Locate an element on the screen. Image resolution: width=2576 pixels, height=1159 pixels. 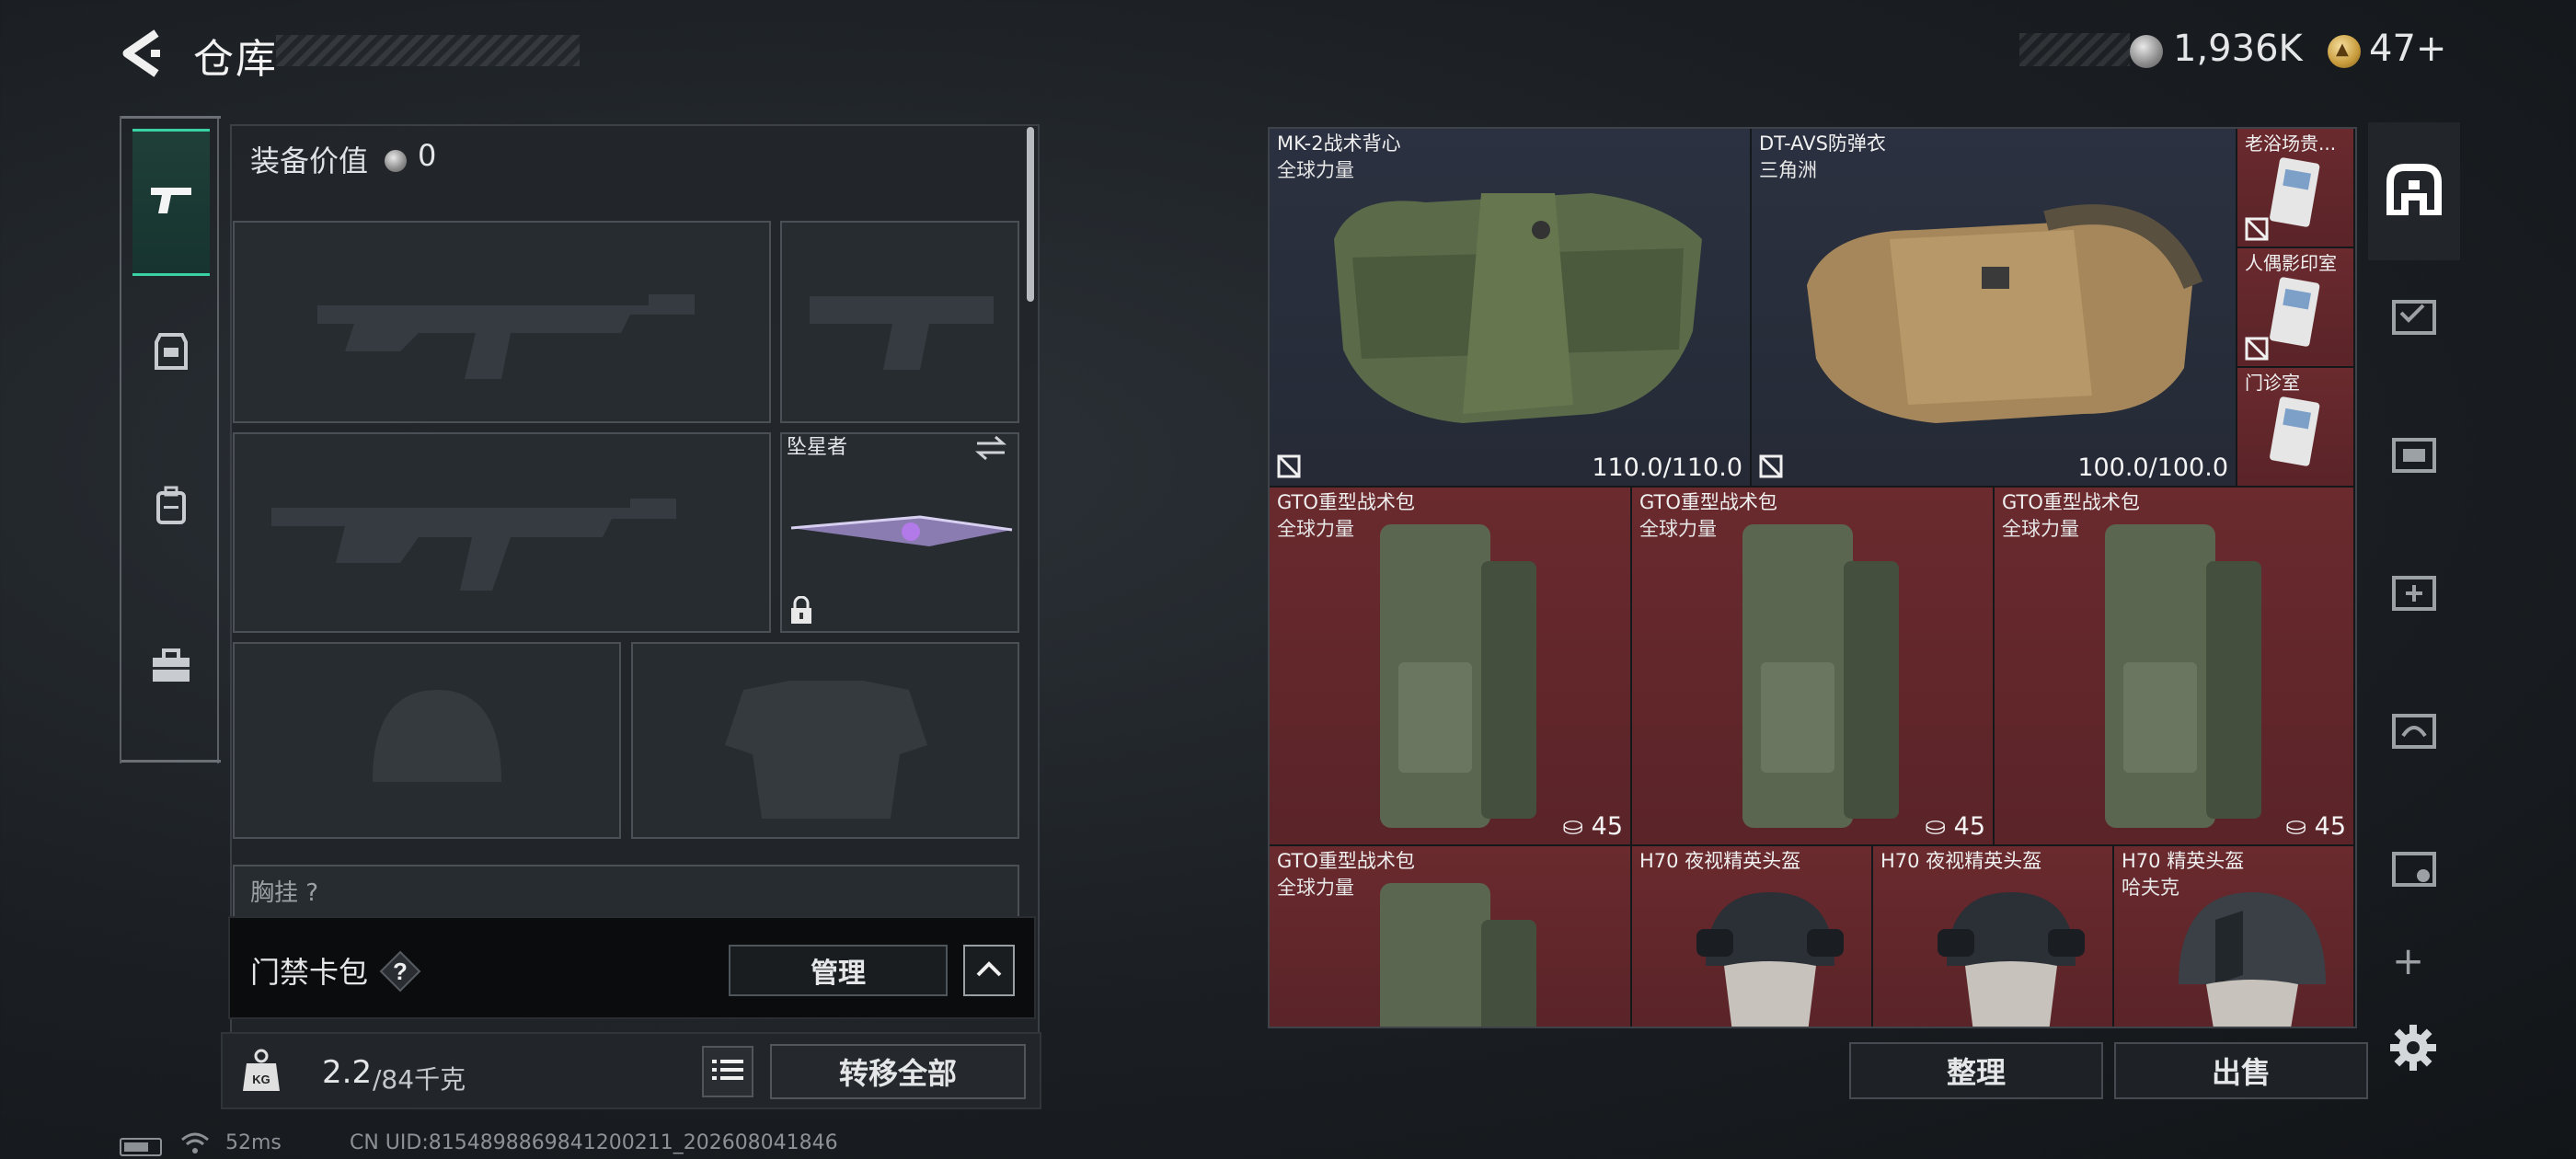
gold-currency-amount: 47+ is located at coordinates (2407, 49).